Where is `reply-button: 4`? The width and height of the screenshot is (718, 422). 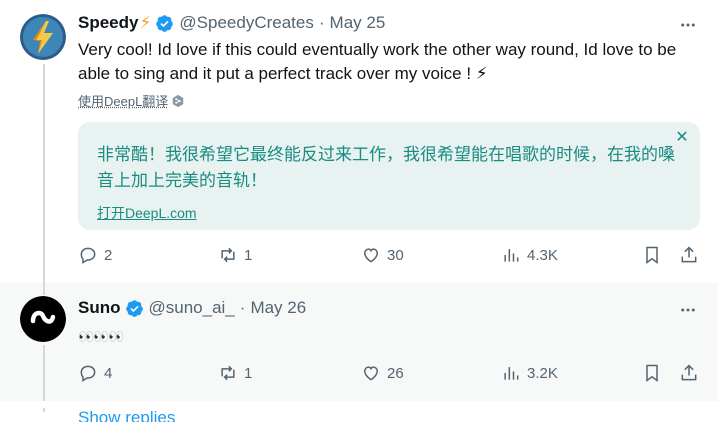 reply-button: 4 is located at coordinates (95, 373).